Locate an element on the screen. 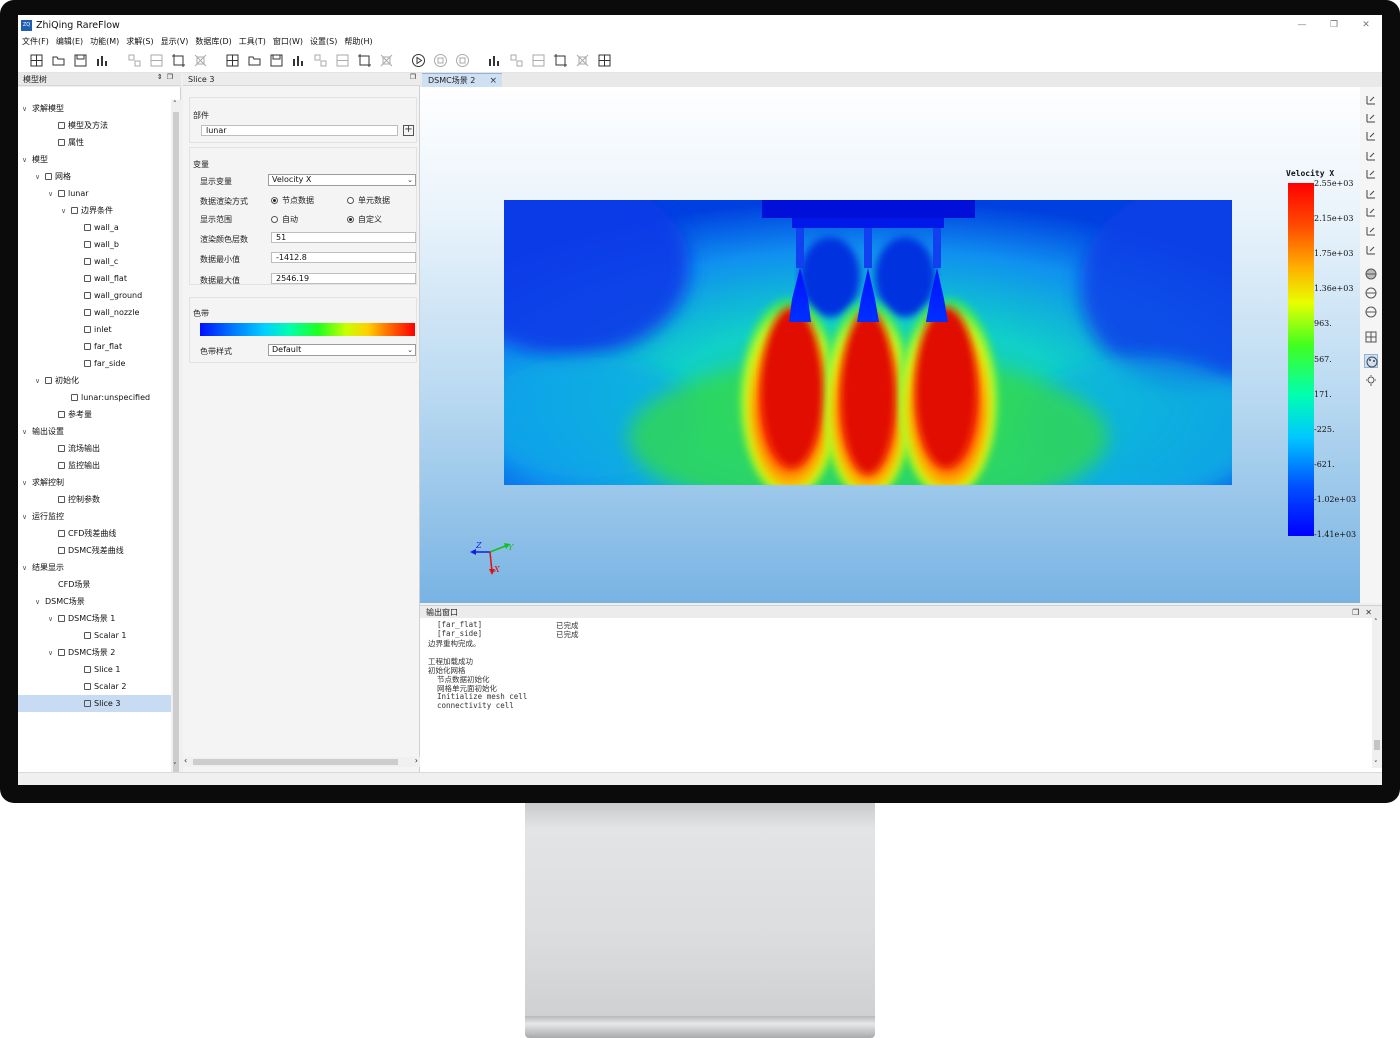 Image resolution: width=1400 pixels, height=1038 pixels. sort-icon is located at coordinates (582, 60).